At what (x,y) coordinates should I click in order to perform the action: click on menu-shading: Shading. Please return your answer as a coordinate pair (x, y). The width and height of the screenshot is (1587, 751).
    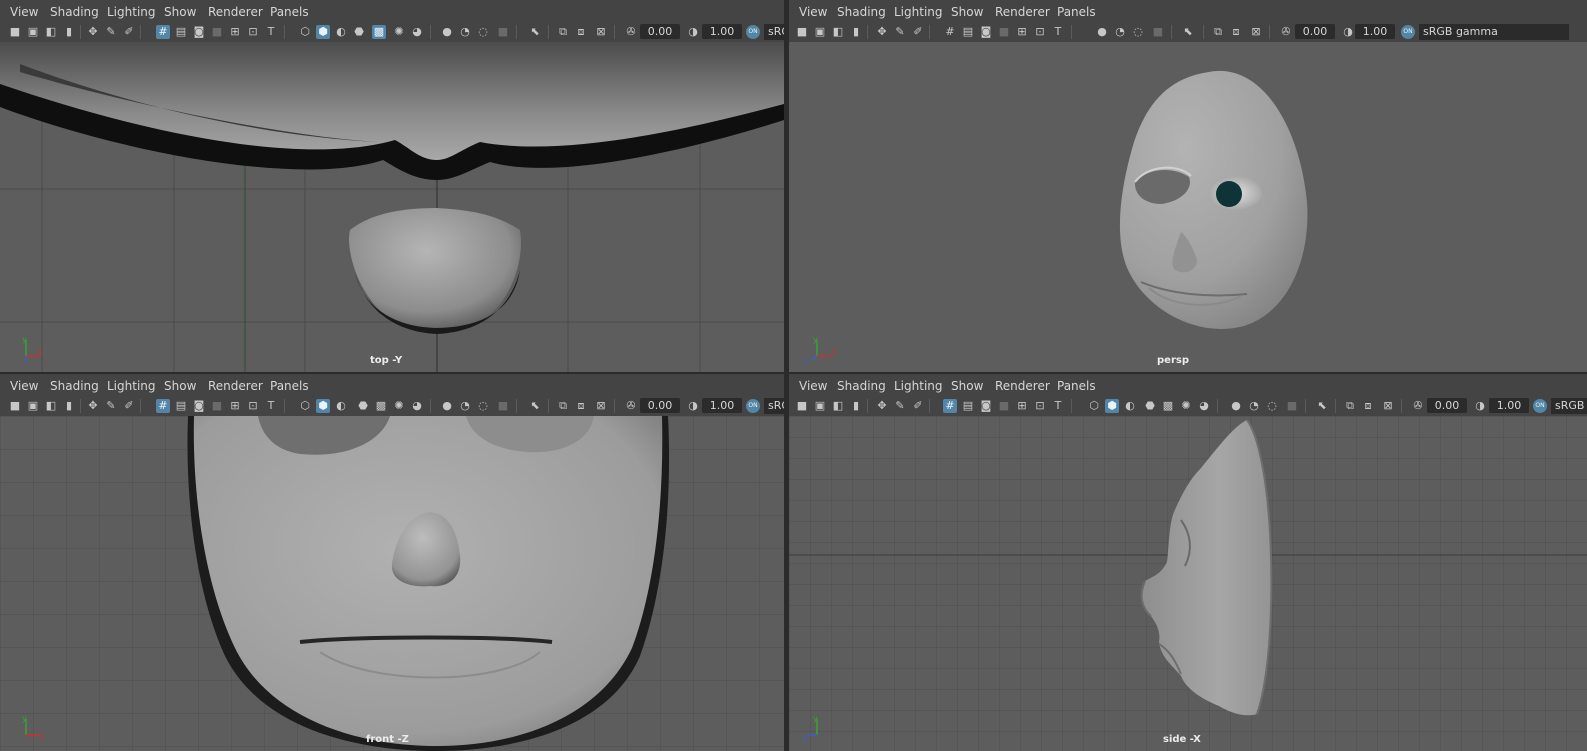
    Looking at the image, I should click on (861, 12).